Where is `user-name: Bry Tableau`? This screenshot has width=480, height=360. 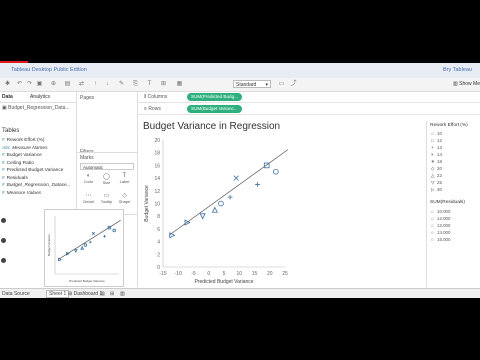
user-name: Bry Tableau is located at coordinates (457, 70).